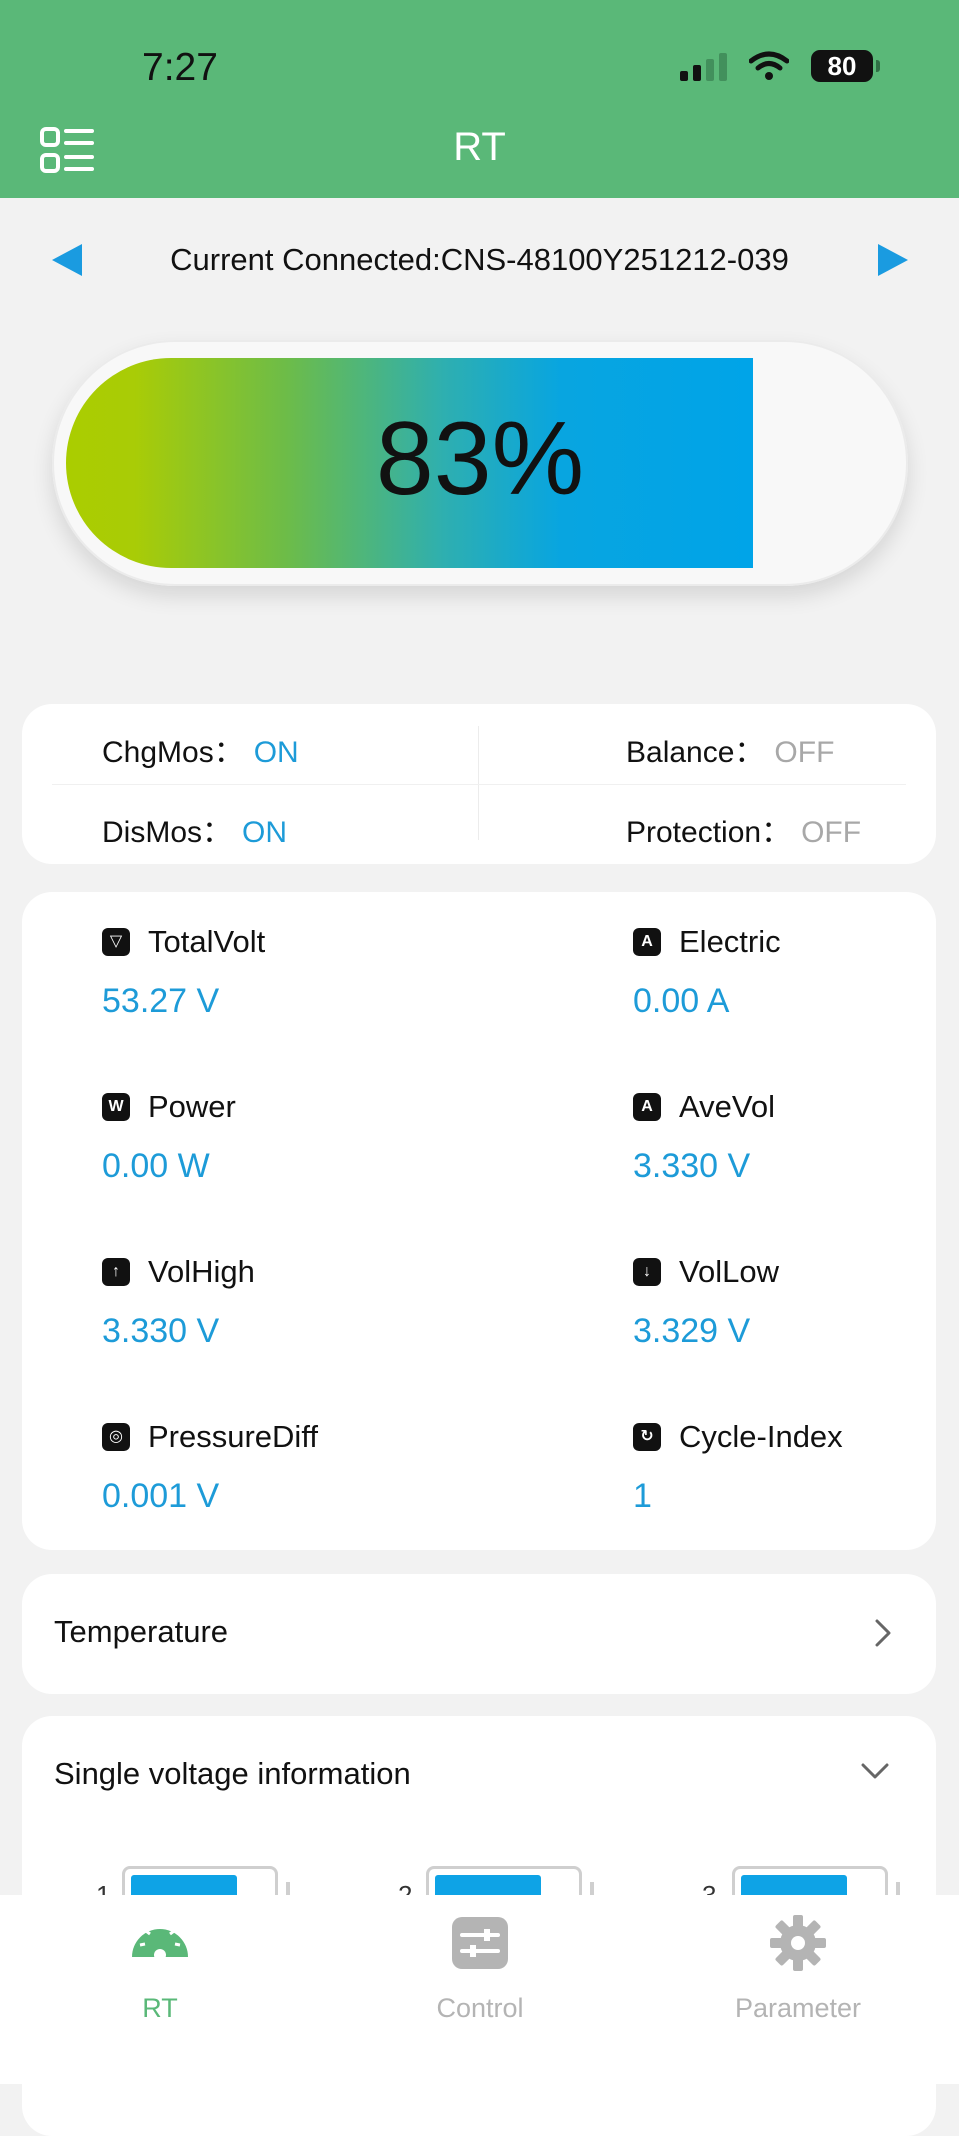  Describe the element at coordinates (804, 752) in the screenshot. I see `balance-value: OFF` at that location.